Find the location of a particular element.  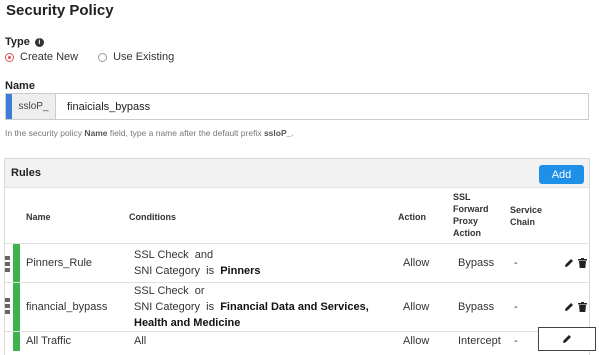

col-header-ssl-line4: Action is located at coordinates (467, 233).